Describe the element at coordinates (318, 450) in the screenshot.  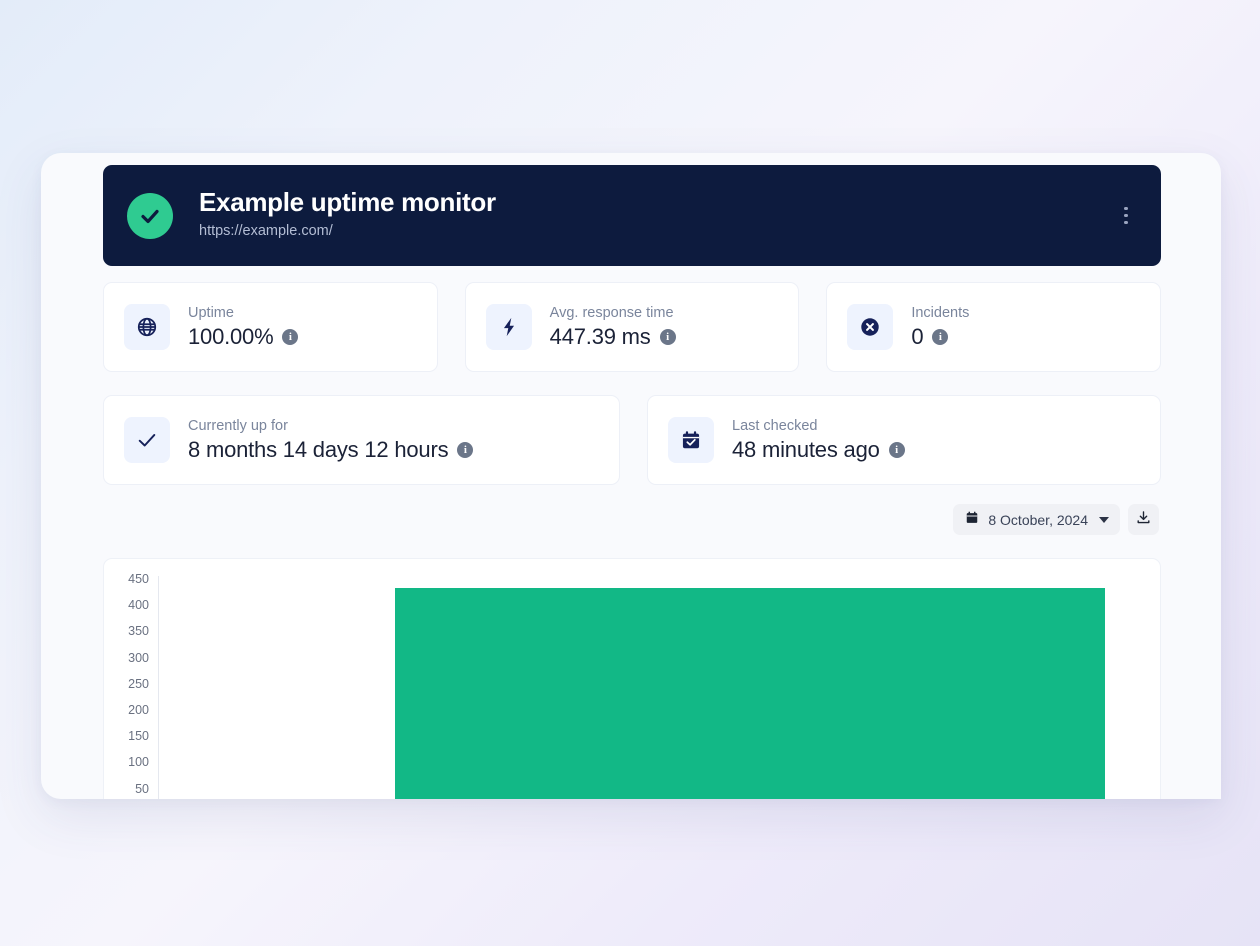
I see `stat-value: 8 months 14 days 12 hours` at that location.